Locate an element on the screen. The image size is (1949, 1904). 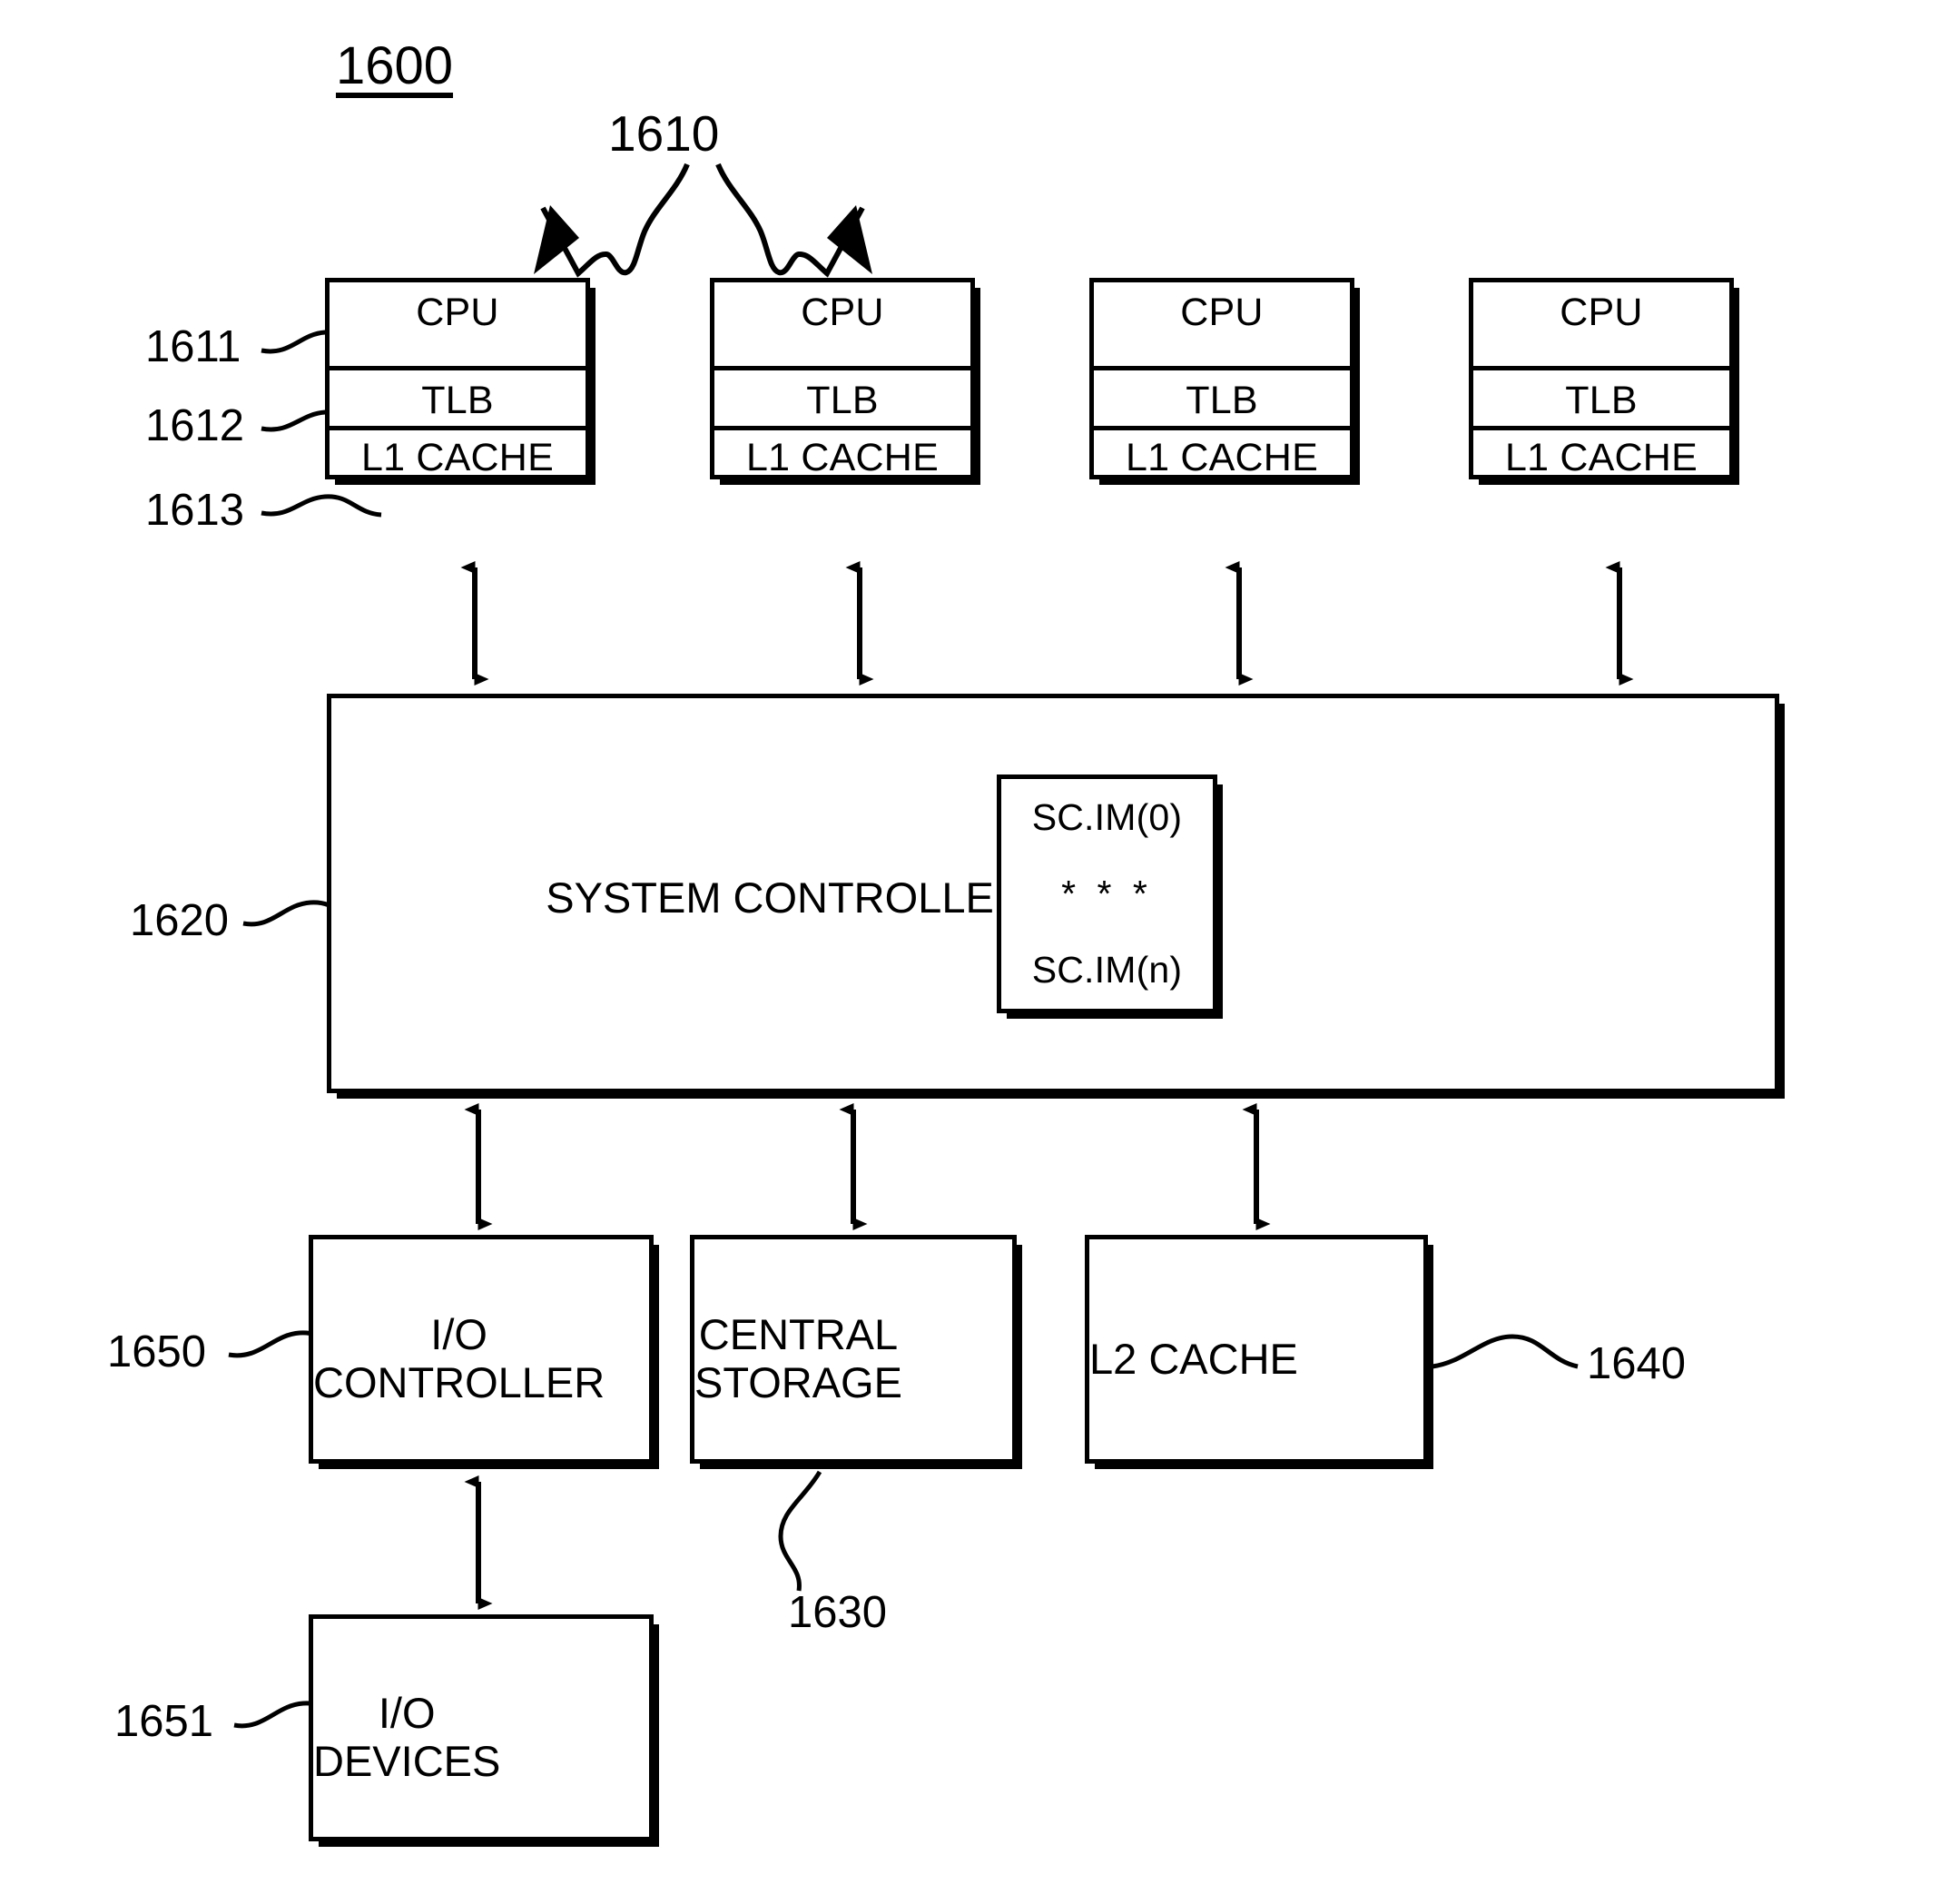
io-controller-block: I/O CONTROLLER is located at coordinates (484, 1352).